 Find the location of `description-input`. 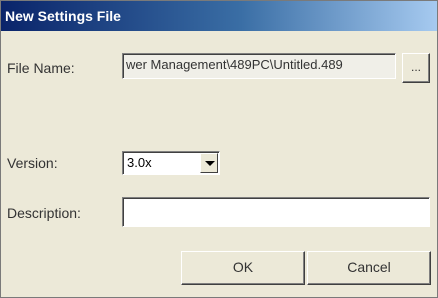

description-input is located at coordinates (276, 212).